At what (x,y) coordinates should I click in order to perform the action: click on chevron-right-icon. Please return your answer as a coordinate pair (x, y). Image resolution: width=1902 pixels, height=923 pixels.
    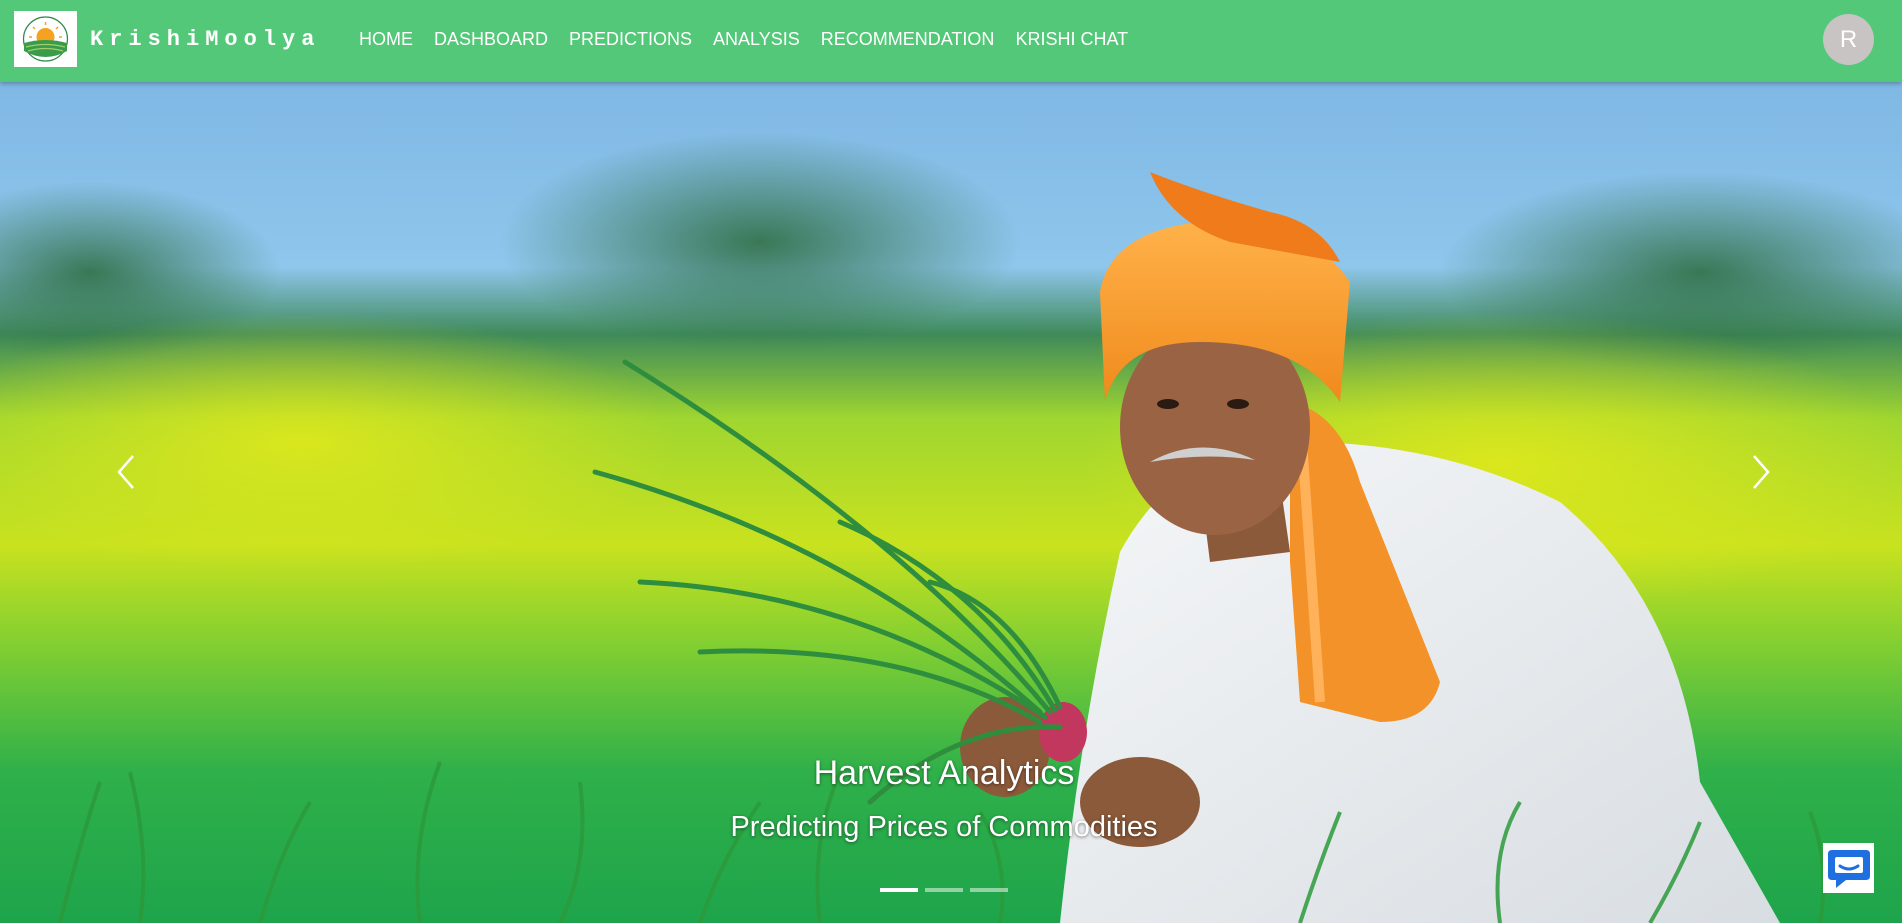
    Looking at the image, I should click on (1761, 472).